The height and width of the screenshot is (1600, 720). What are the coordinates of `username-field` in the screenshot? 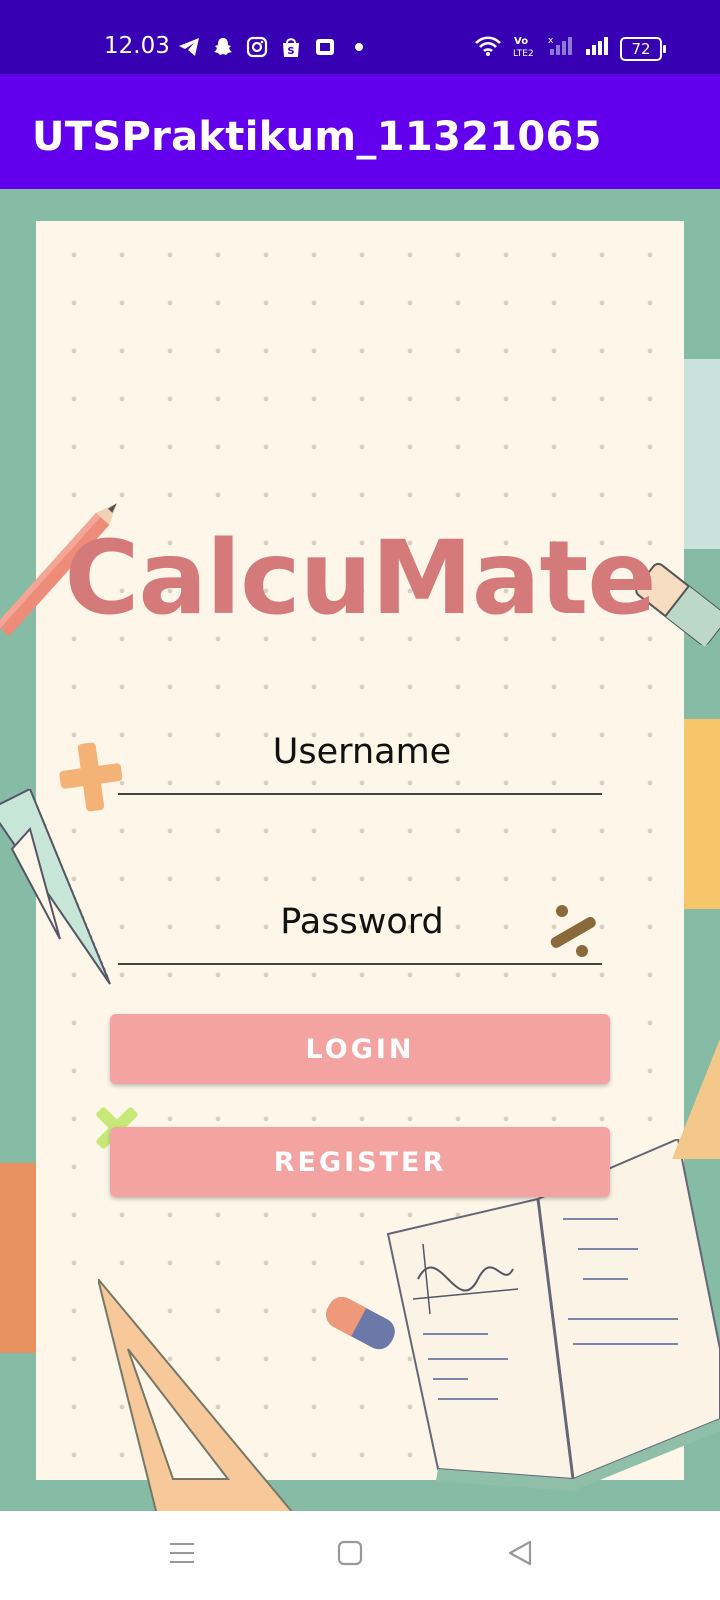 It's located at (362, 752).